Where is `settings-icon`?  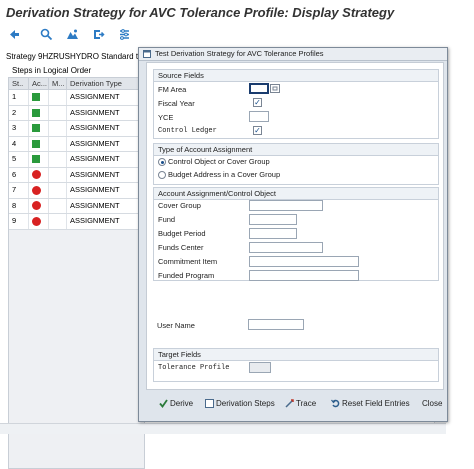 settings-icon is located at coordinates (124, 34).